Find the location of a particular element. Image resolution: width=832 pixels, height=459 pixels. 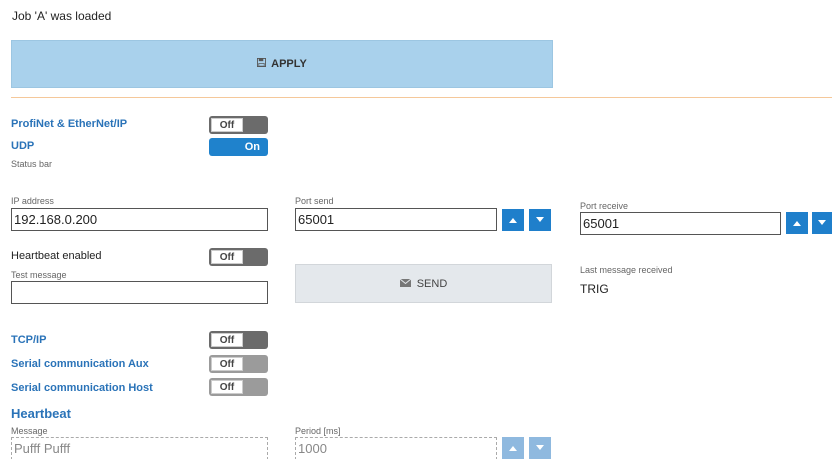

ip-address-input is located at coordinates (139, 219).